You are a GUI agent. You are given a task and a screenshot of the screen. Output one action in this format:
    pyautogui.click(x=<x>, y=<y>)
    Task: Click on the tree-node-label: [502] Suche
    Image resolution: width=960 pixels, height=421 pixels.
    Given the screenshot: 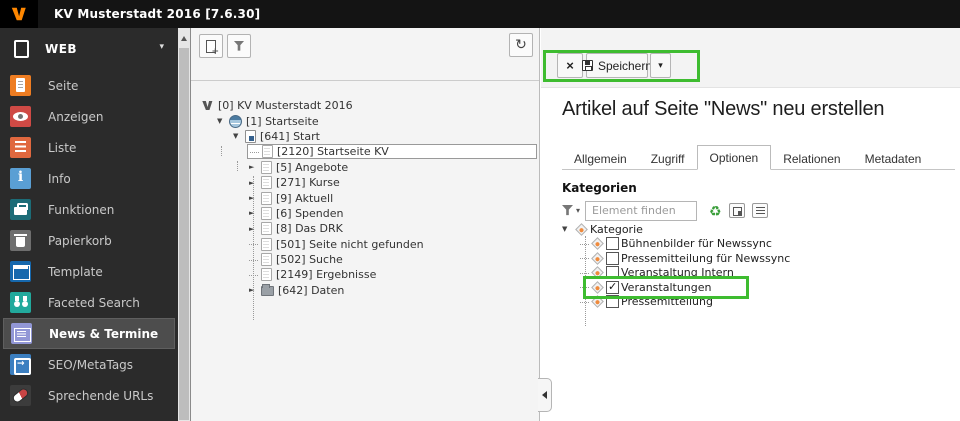 What is the action you would take?
    pyautogui.click(x=309, y=260)
    